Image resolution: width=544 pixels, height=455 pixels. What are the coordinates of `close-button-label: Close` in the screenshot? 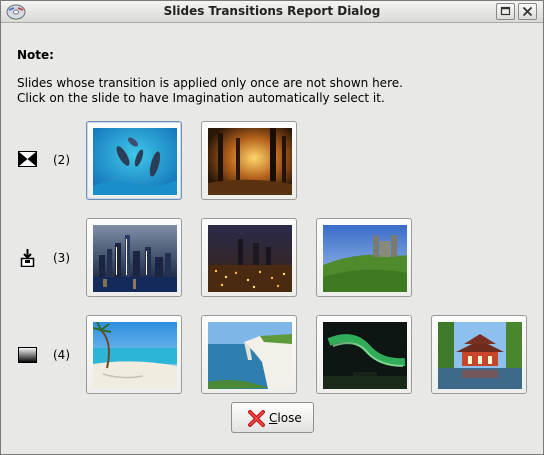 It's located at (285, 418).